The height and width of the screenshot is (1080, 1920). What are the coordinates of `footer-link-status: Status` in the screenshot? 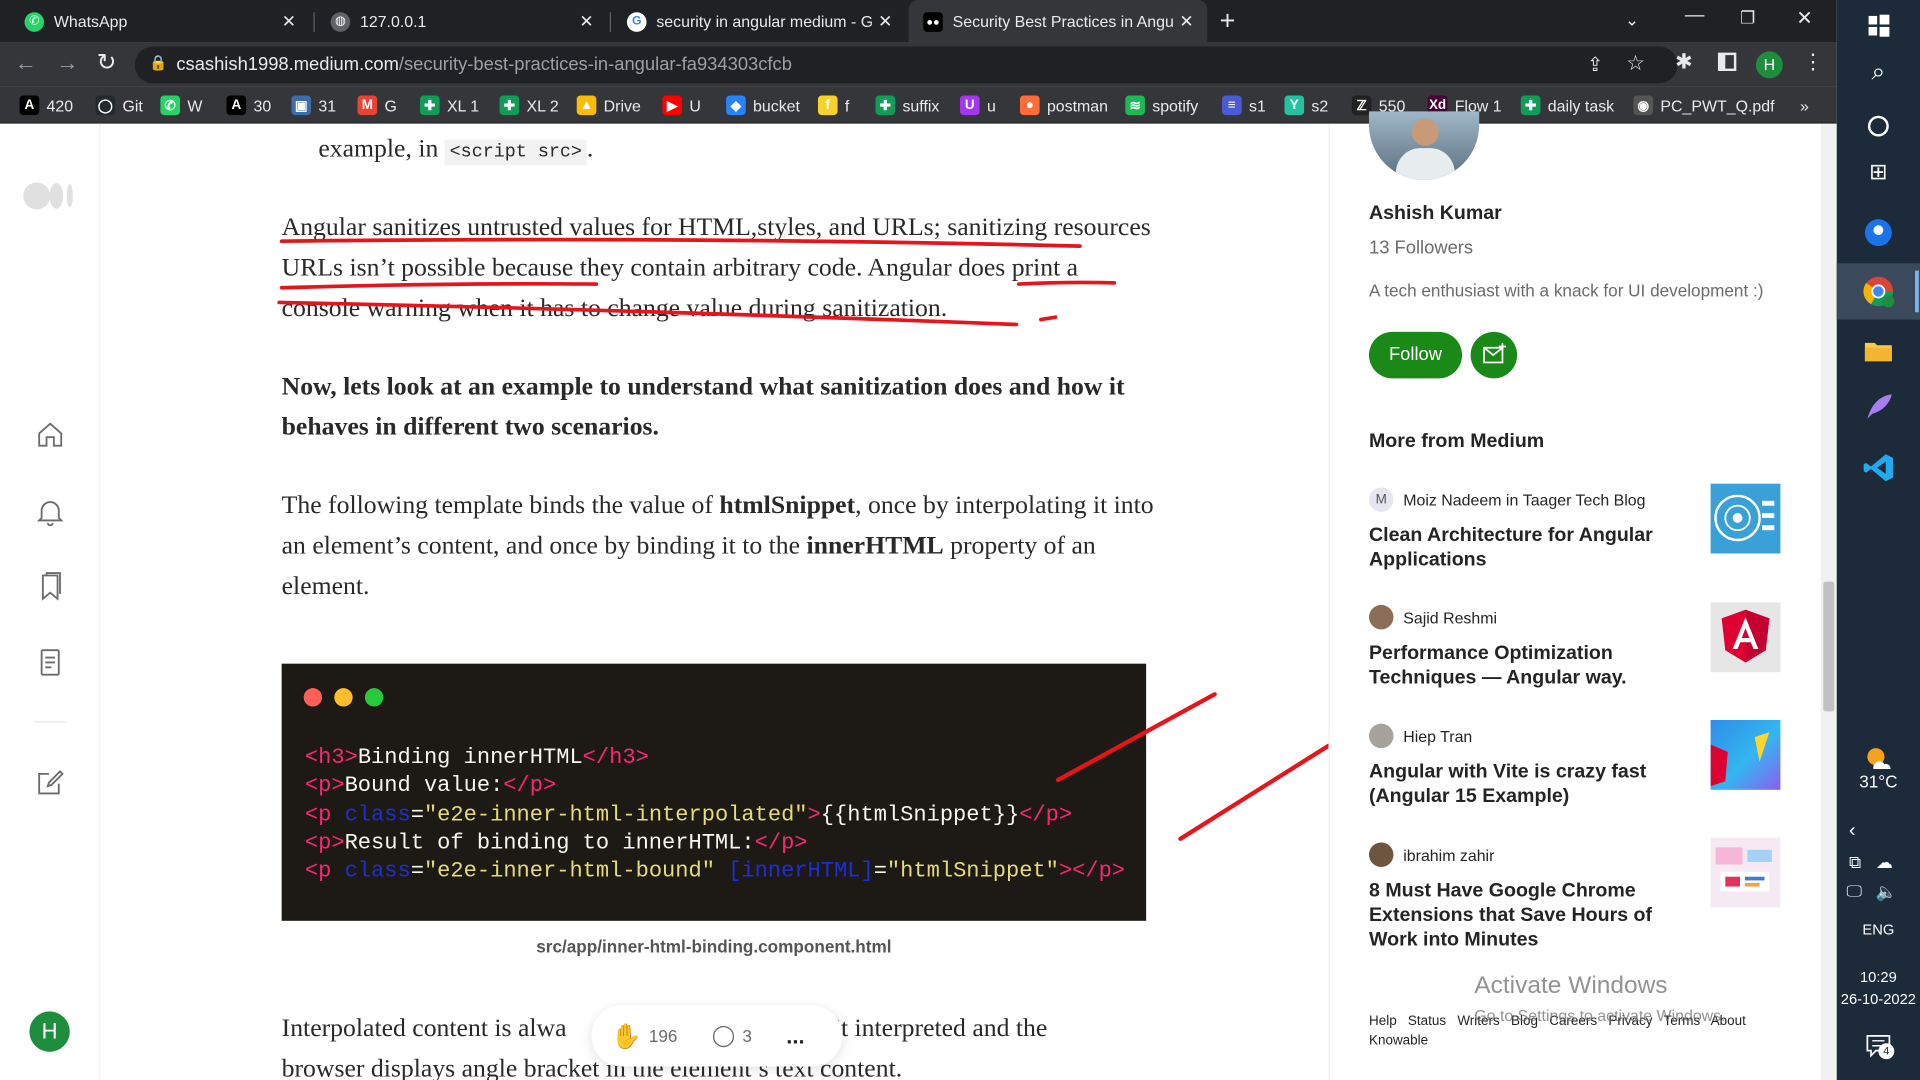 It's located at (1427, 1021).